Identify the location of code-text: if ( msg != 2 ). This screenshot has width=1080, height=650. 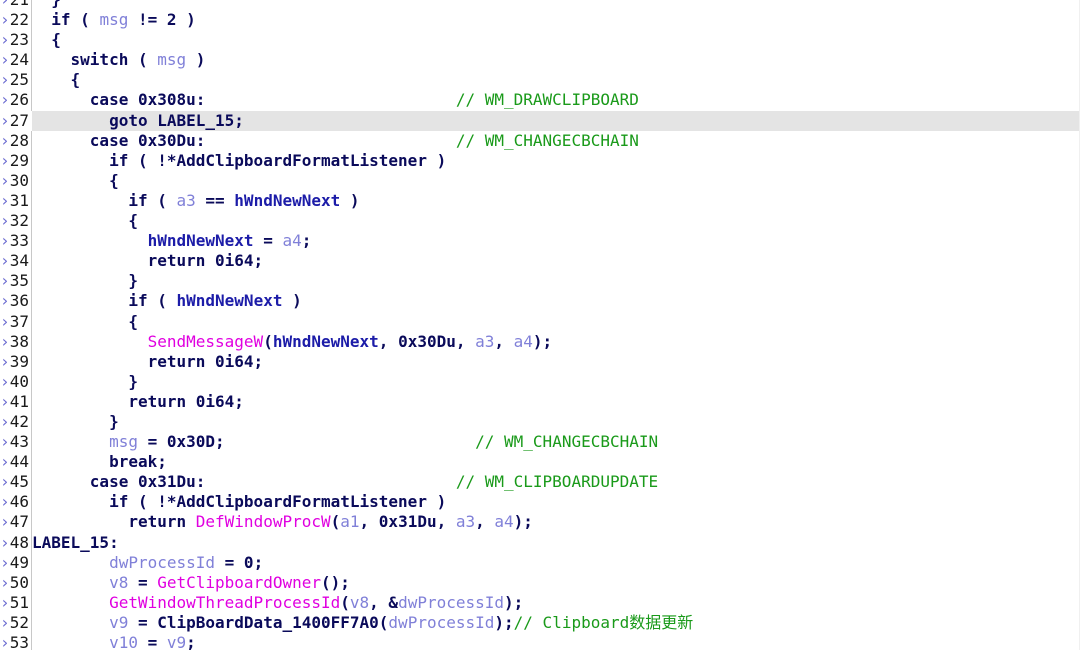
(114, 20).